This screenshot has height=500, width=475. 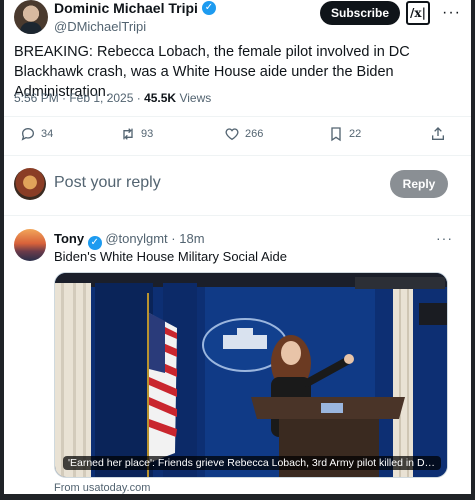 I want to click on reply-input: Post your reply, so click(x=107, y=183).